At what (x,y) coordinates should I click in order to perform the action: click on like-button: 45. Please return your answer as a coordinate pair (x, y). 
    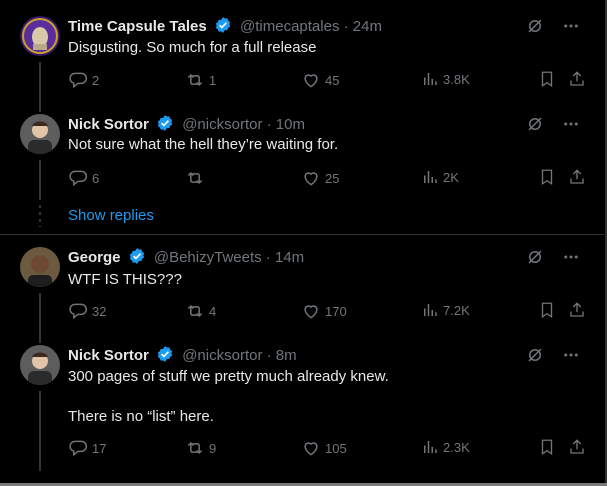
    Looking at the image, I should click on (320, 80).